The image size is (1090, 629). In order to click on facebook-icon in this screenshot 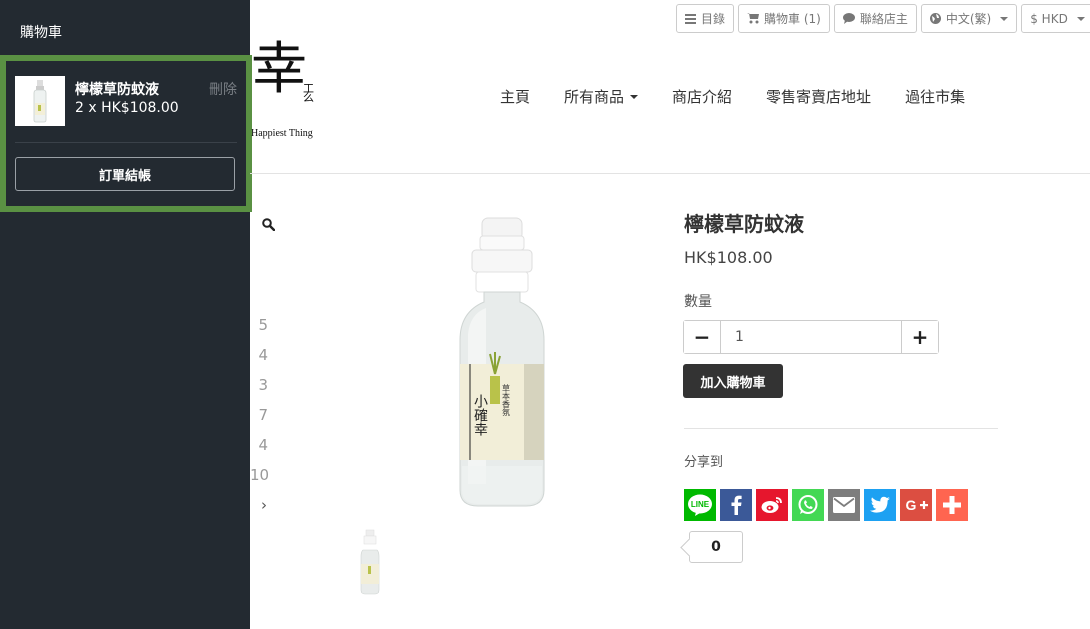, I will do `click(736, 505)`.